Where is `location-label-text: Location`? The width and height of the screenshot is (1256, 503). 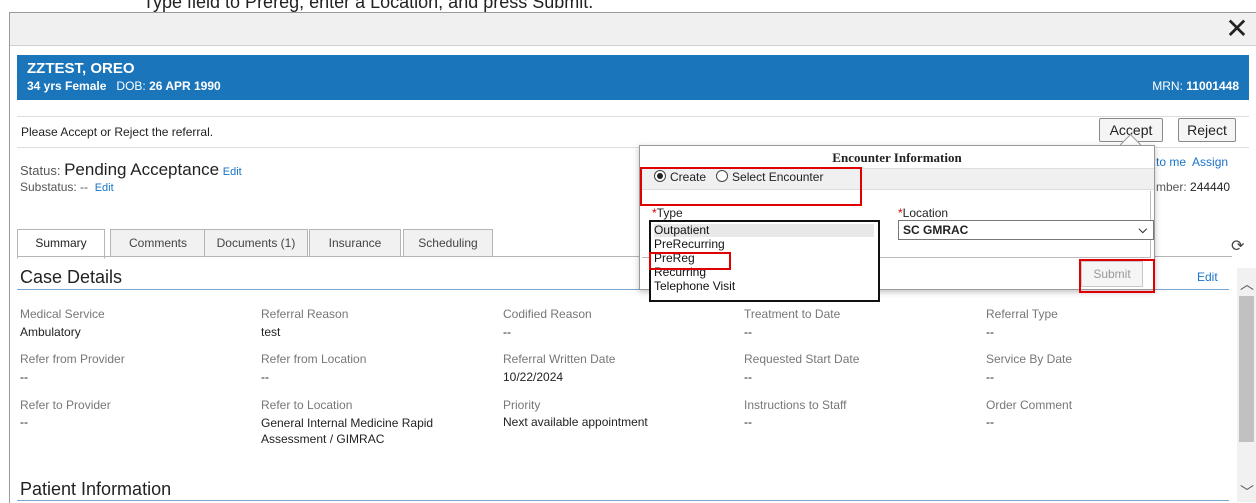
location-label-text: Location is located at coordinates (925, 213).